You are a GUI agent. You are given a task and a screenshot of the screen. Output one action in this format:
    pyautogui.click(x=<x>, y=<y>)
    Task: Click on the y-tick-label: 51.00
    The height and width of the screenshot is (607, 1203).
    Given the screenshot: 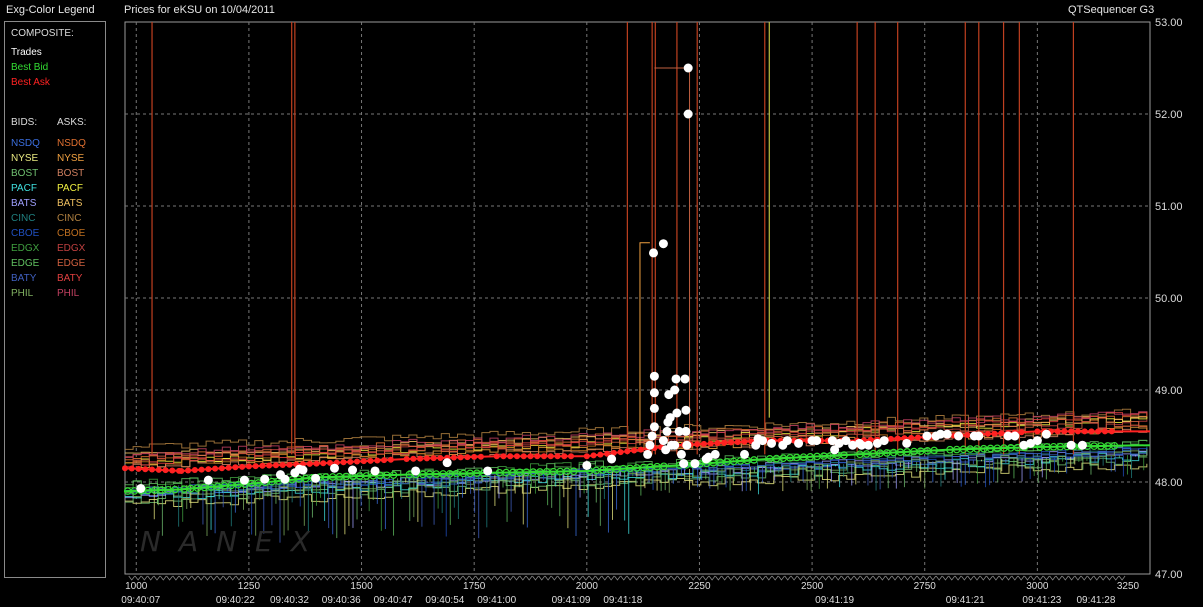 What is the action you would take?
    pyautogui.click(x=1169, y=207)
    